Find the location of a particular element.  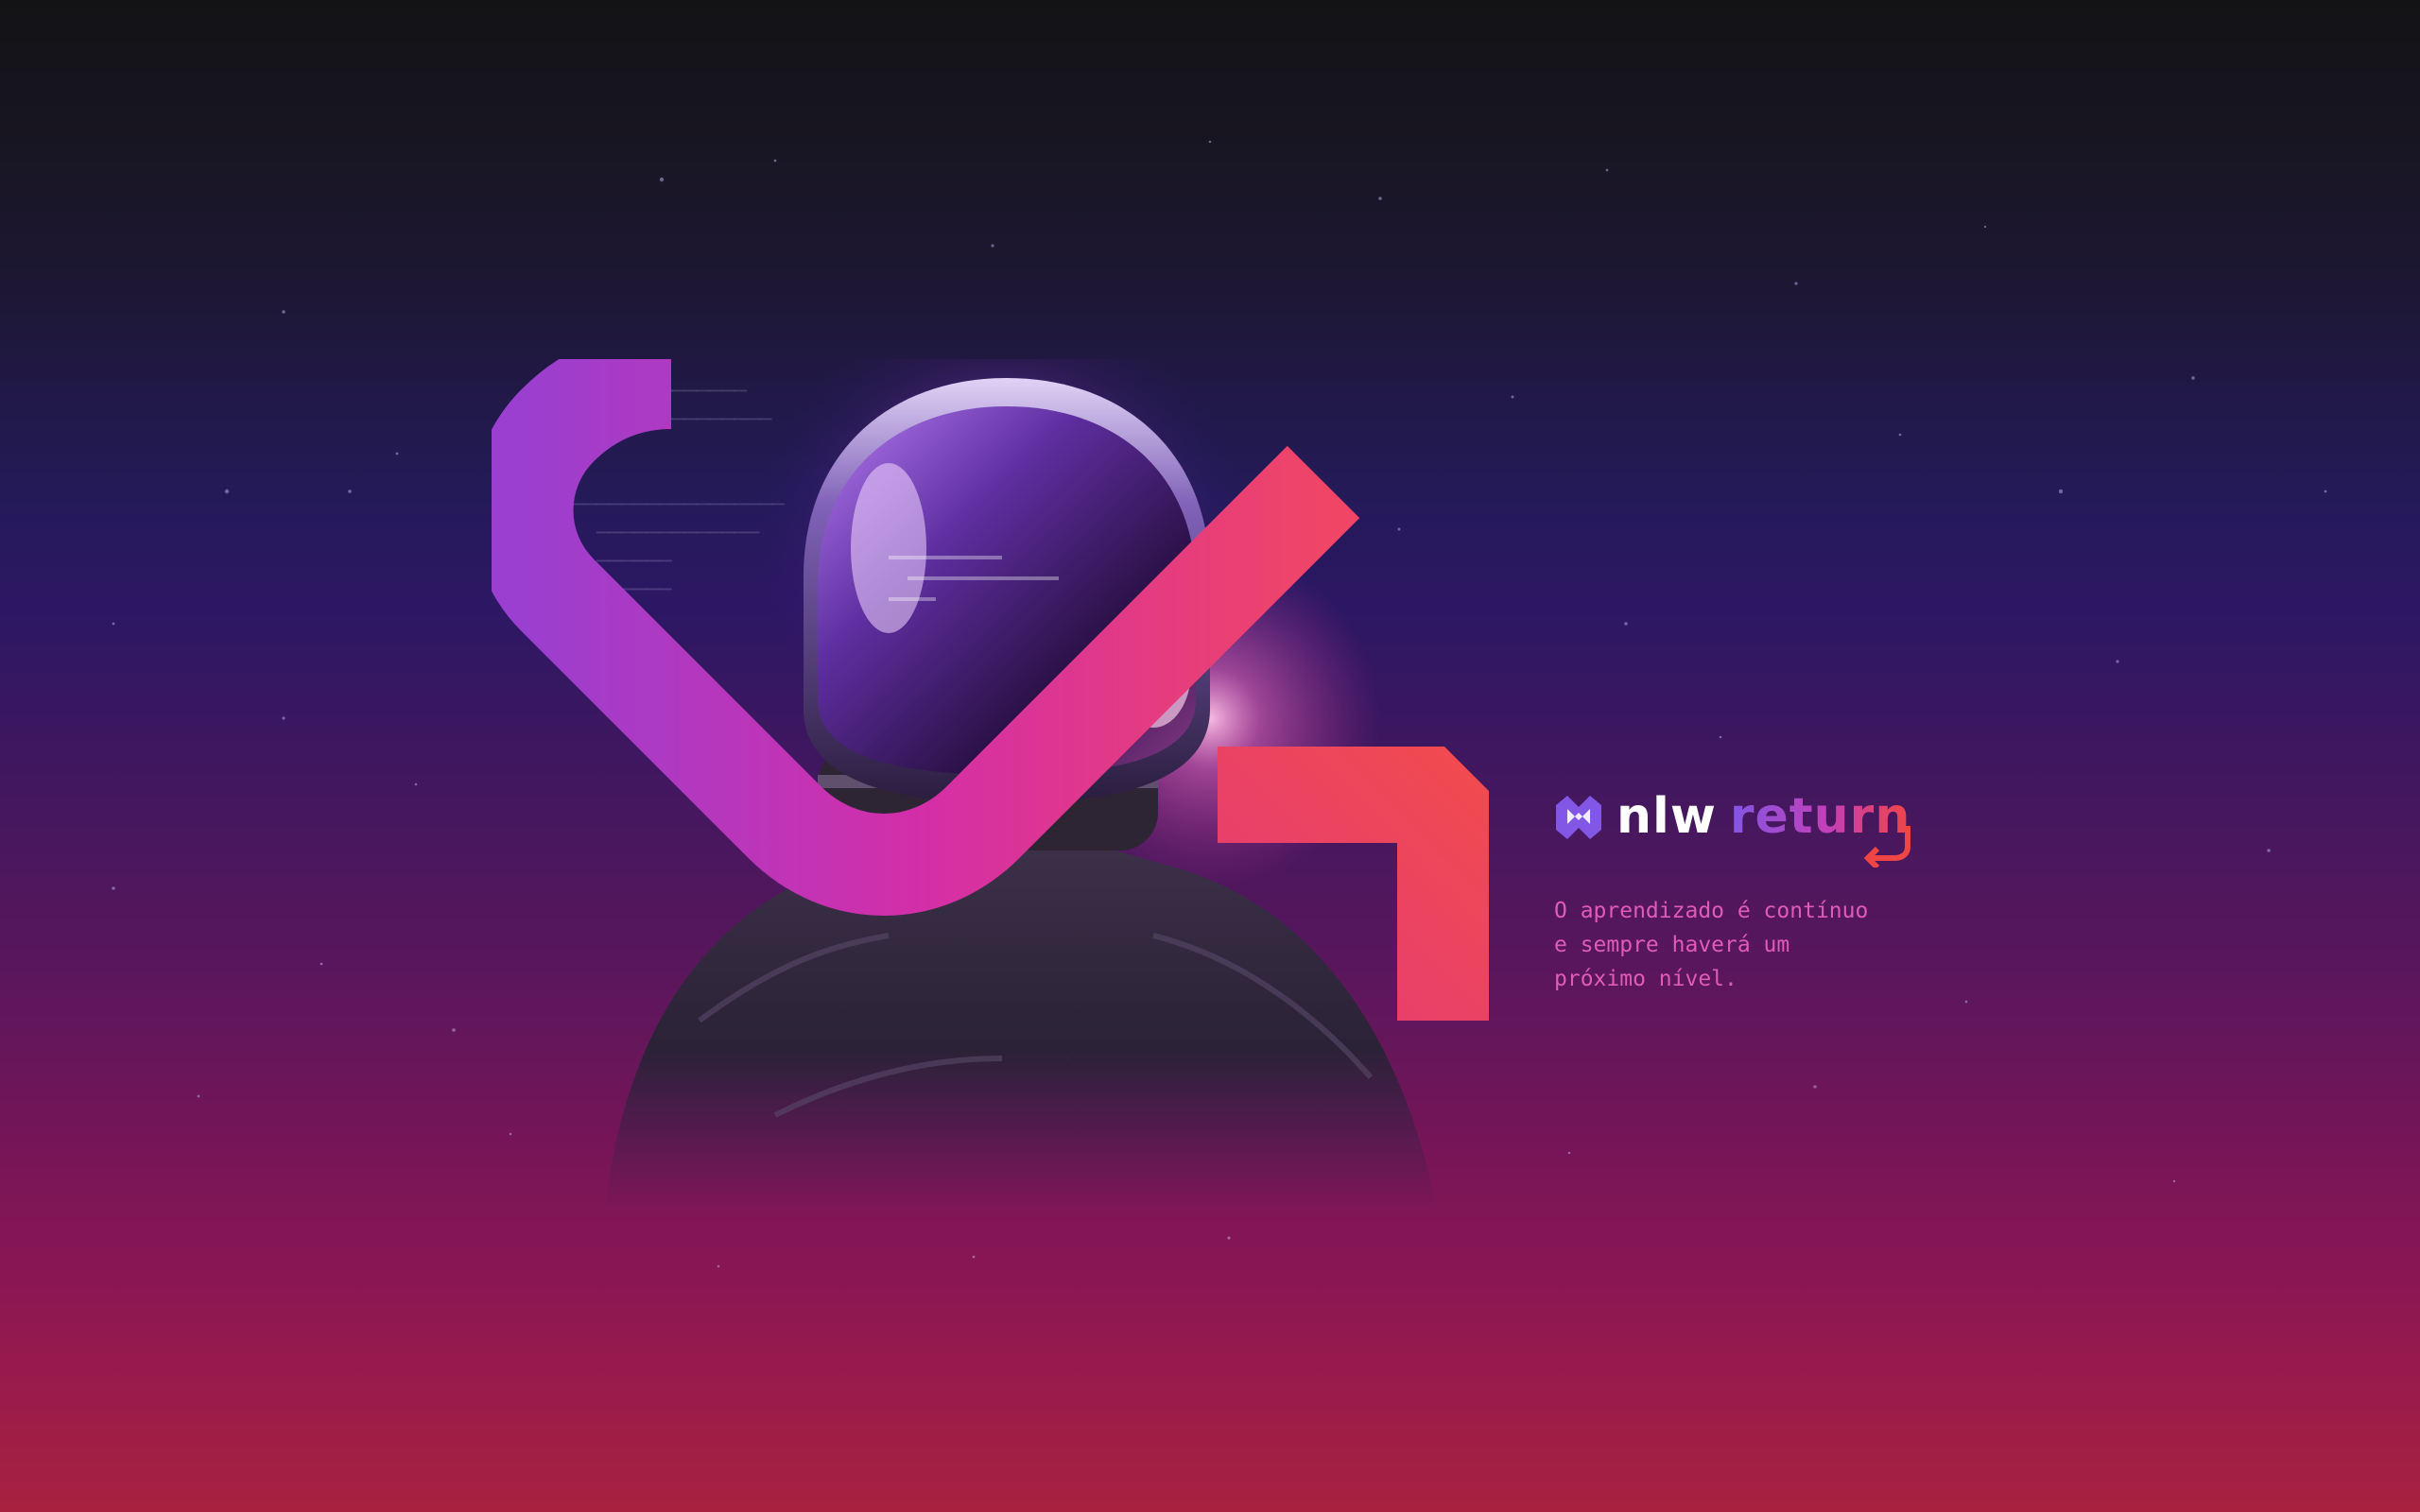

nlw-rocketseat-logo-icon is located at coordinates (1578, 817).